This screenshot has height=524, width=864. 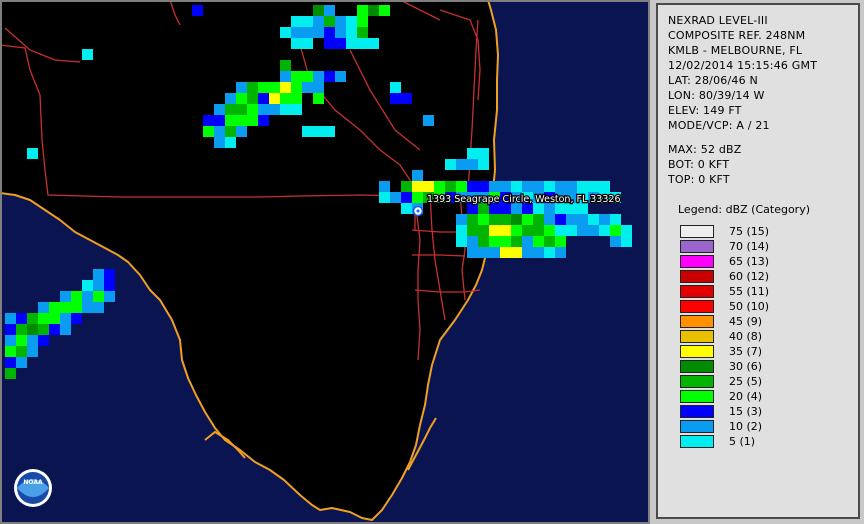 What do you see at coordinates (746, 321) in the screenshot?
I see `legend-label: 45 (9)` at bounding box center [746, 321].